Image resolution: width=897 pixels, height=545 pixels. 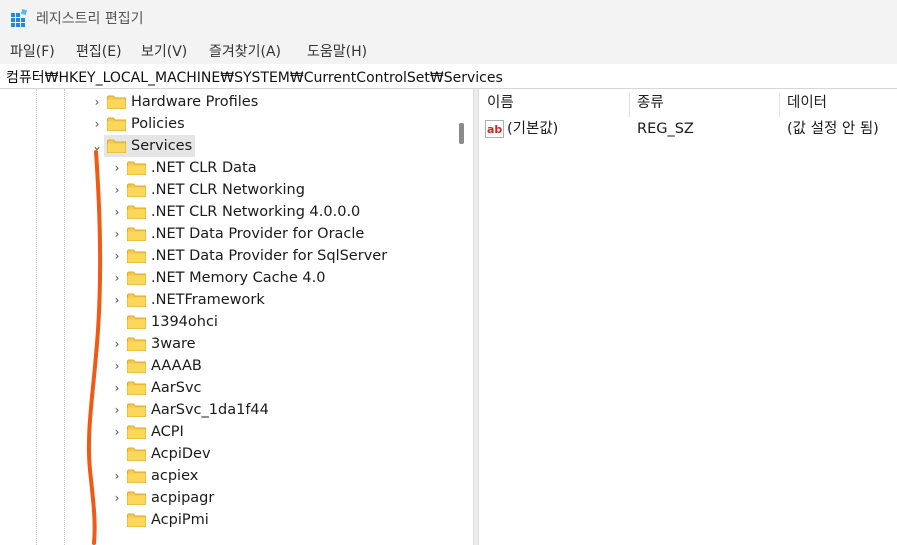 I want to click on tree-item-label: Policies, so click(x=158, y=124).